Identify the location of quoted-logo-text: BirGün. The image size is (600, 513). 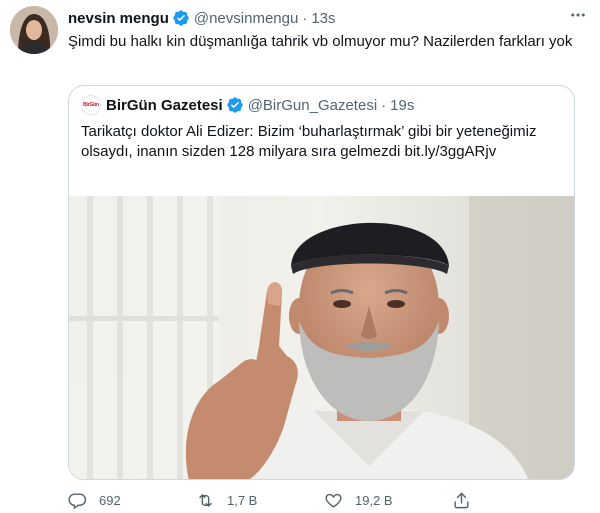
(91, 105).